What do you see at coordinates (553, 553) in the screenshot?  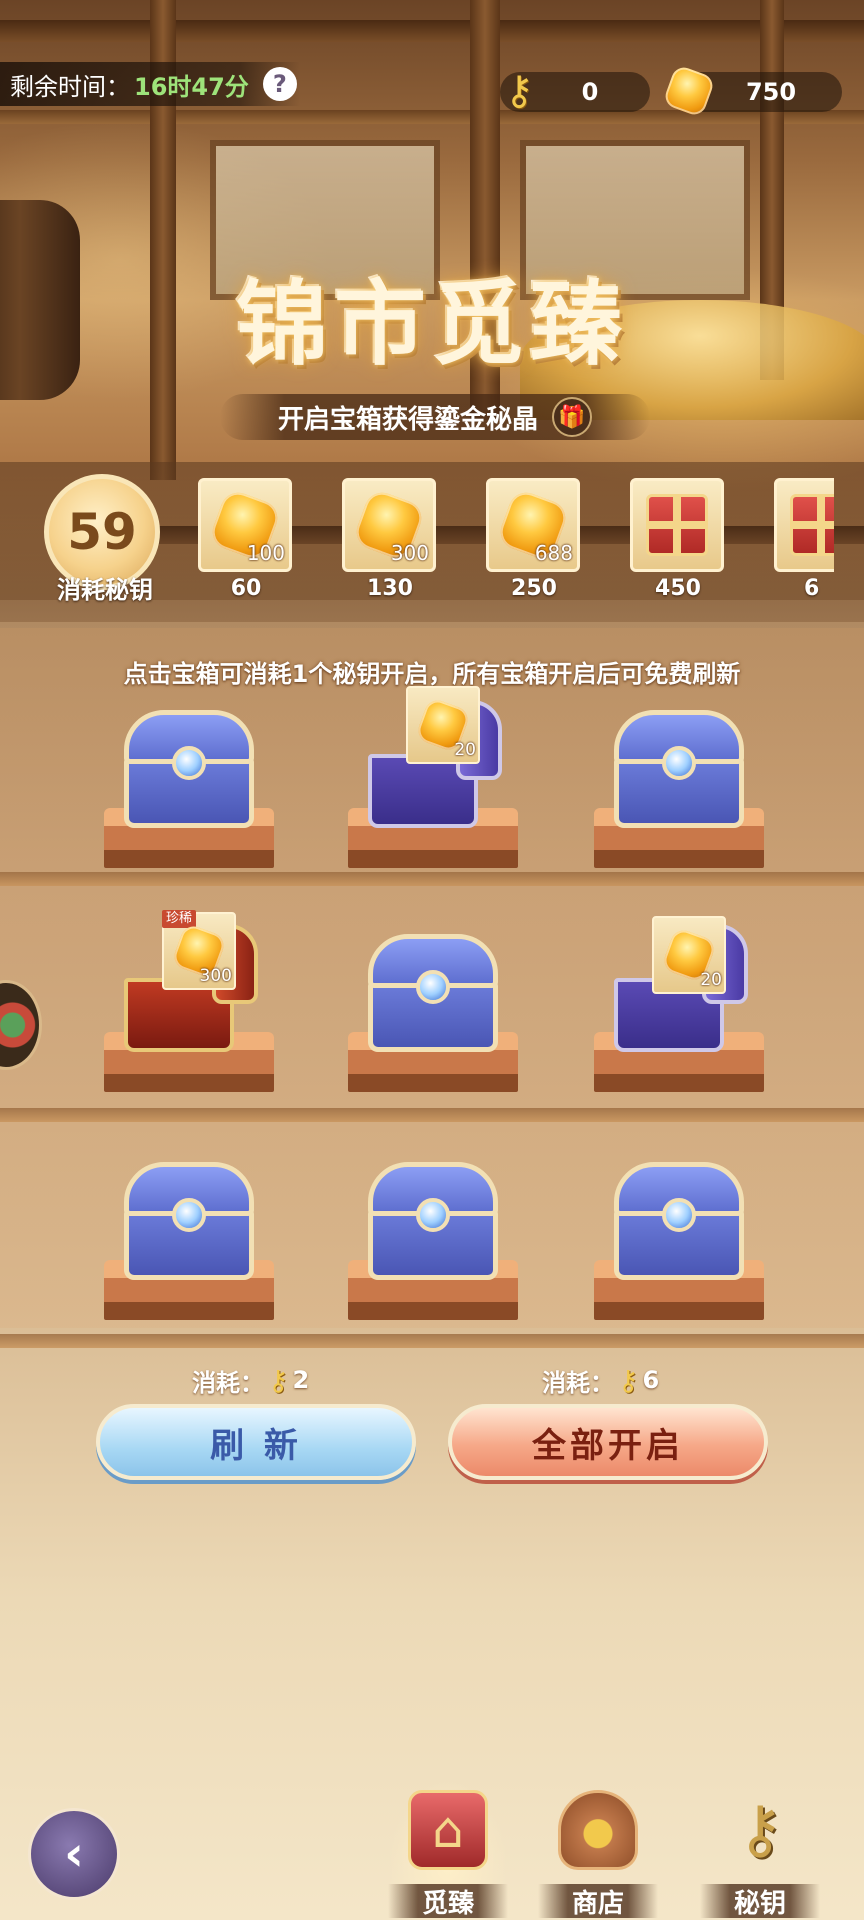 I see `milestone-reward-amount: 688` at bounding box center [553, 553].